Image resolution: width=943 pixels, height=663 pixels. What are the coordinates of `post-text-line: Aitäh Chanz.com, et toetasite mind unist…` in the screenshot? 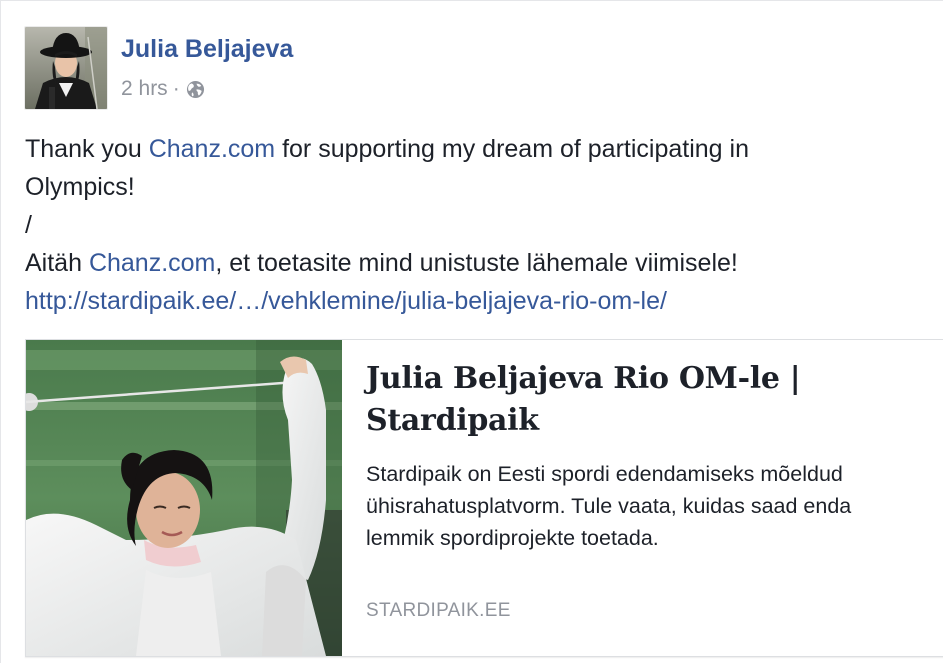 It's located at (475, 263).